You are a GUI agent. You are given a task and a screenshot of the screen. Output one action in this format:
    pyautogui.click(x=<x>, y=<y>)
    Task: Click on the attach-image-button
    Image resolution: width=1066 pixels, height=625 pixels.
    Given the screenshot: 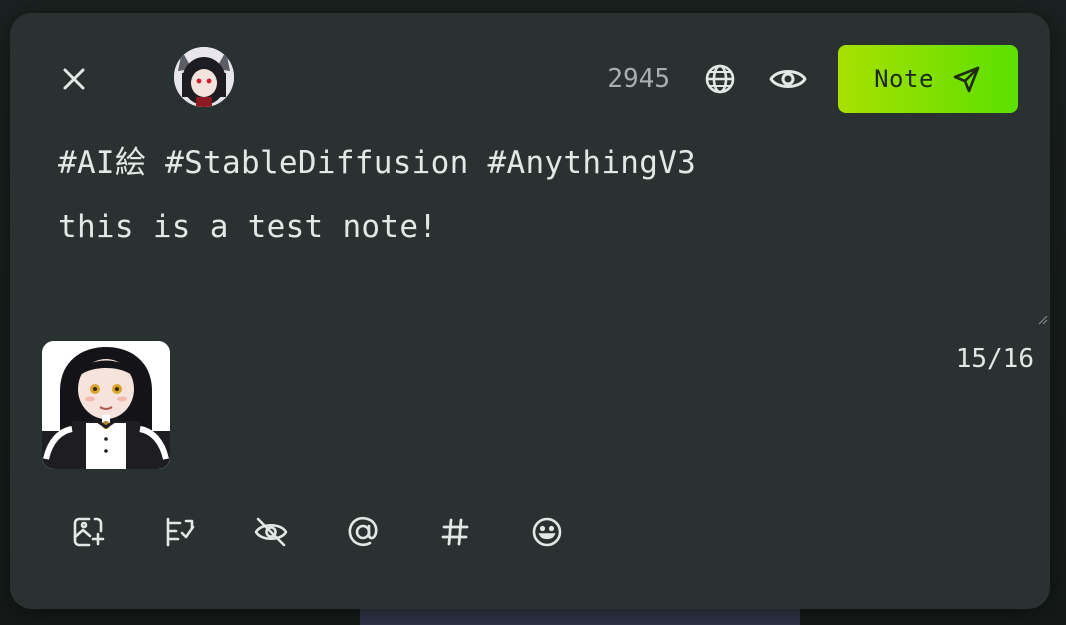 What is the action you would take?
    pyautogui.click(x=88, y=532)
    